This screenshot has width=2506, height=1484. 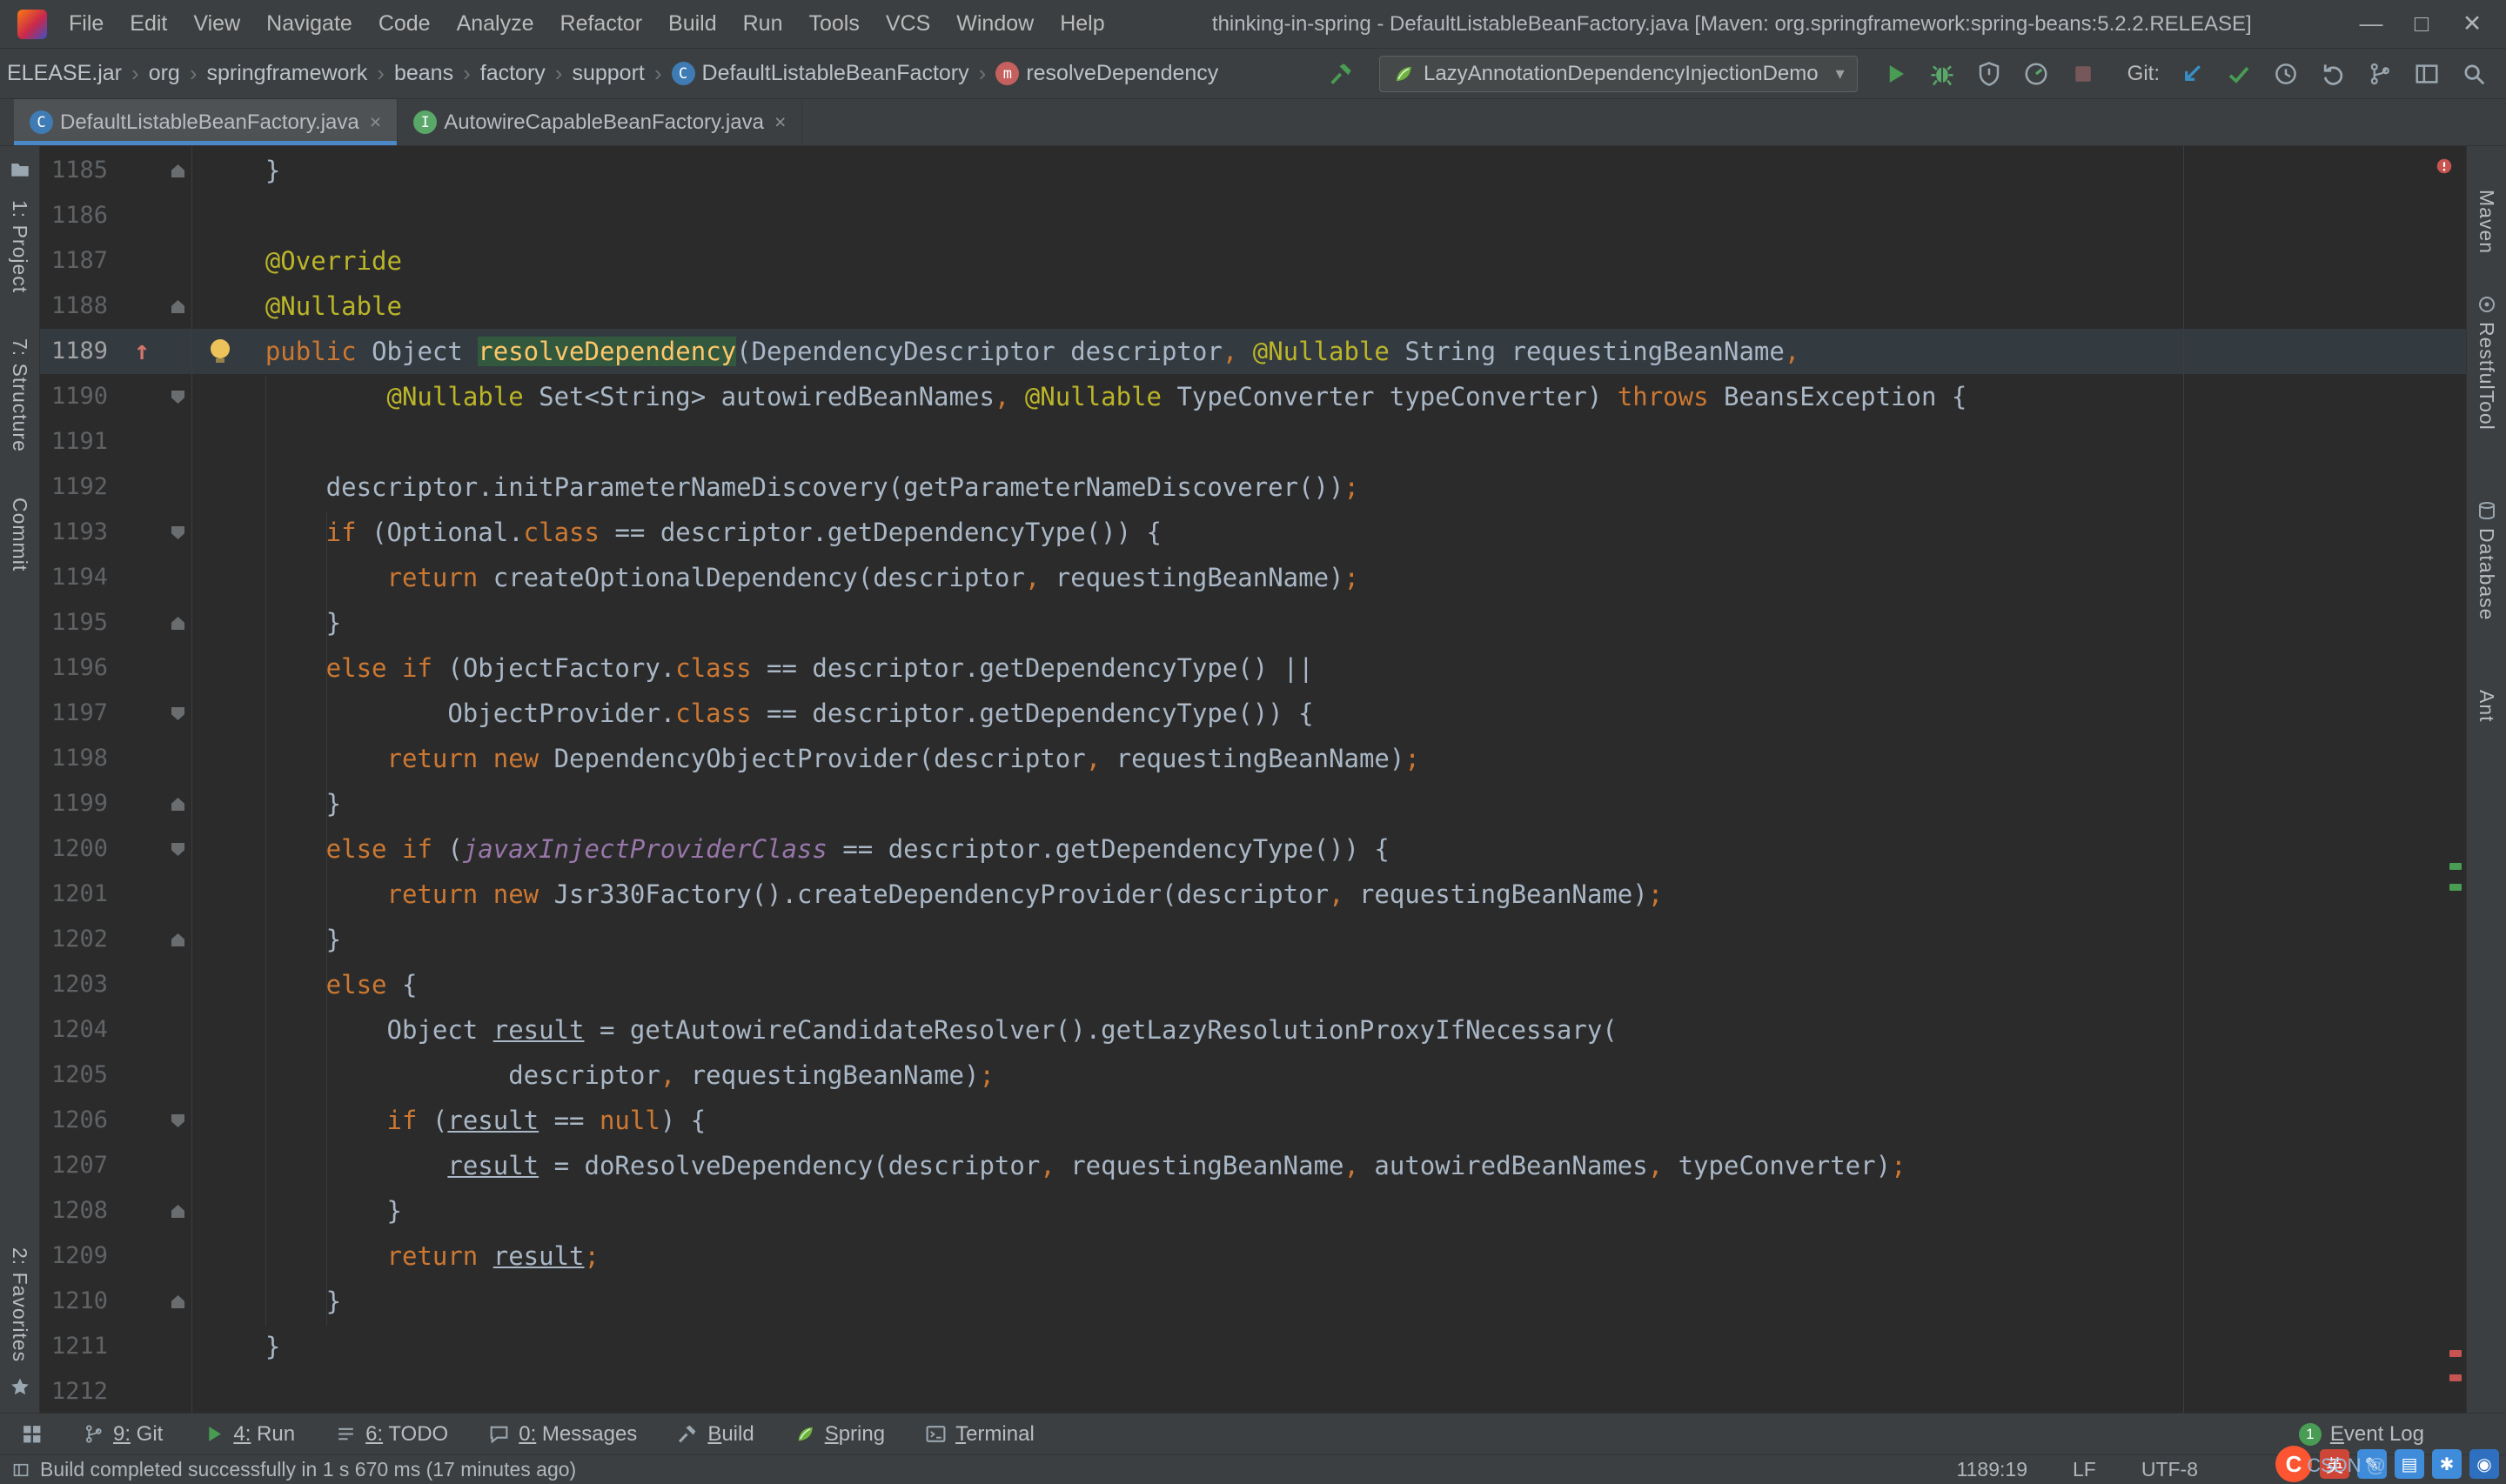 What do you see at coordinates (74, 985) in the screenshot?
I see `line-number: 1203` at bounding box center [74, 985].